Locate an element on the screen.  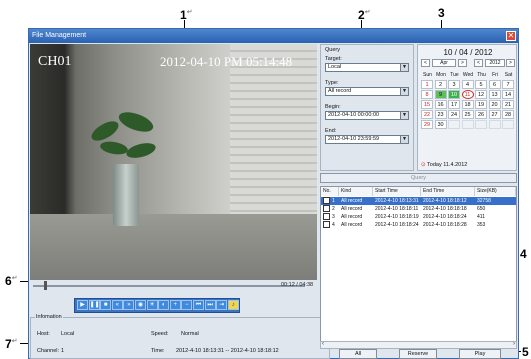
calendar-day: 12 is located at coordinates (481, 94).